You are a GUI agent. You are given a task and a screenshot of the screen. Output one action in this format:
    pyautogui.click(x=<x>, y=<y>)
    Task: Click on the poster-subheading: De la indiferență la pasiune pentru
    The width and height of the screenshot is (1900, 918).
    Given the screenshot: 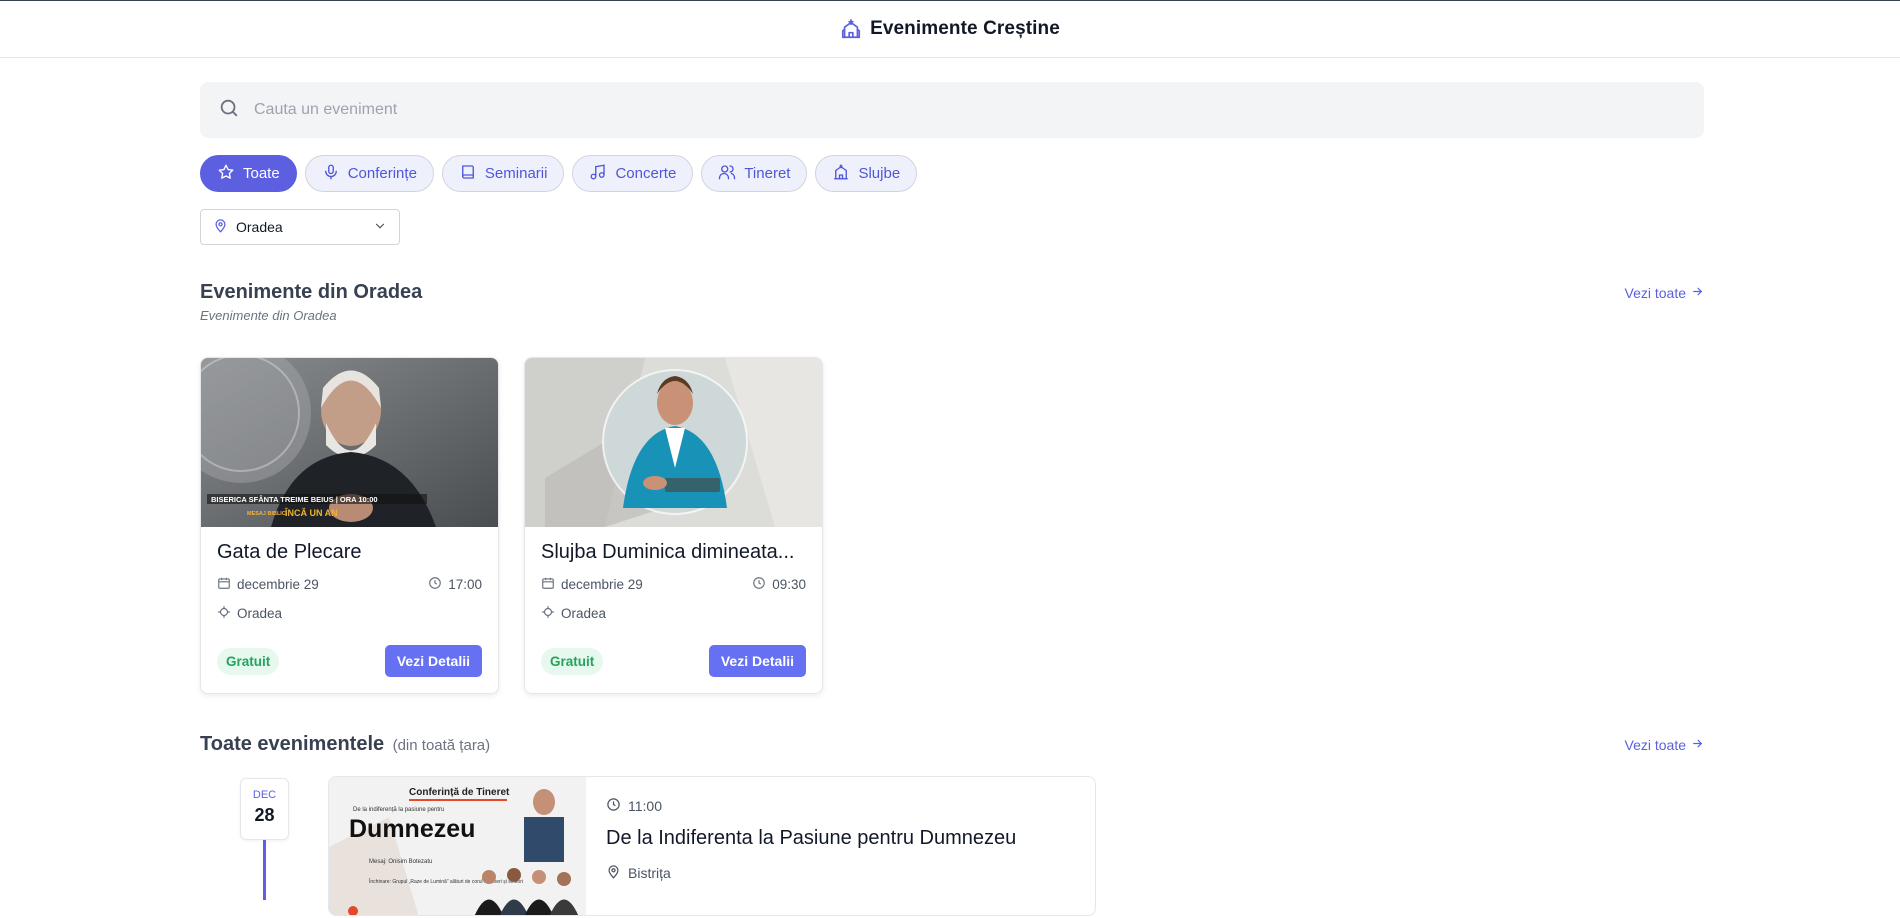 What is the action you would take?
    pyautogui.click(x=398, y=810)
    